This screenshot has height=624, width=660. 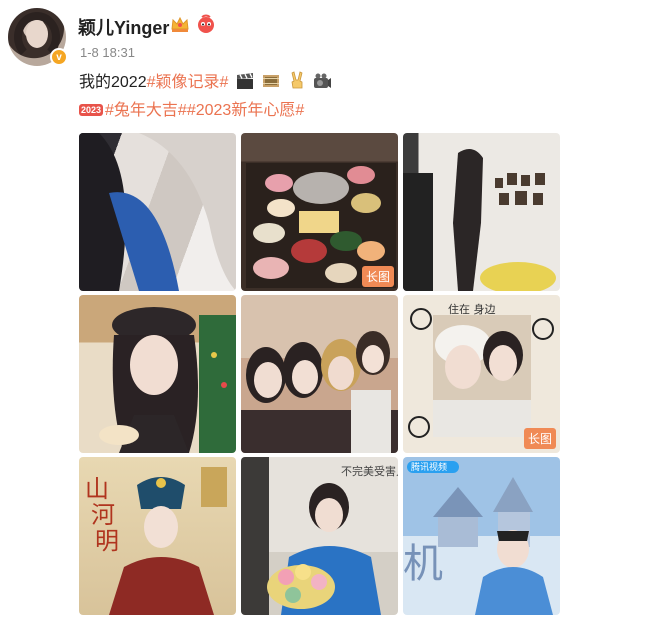 I want to click on svg-text: 不完美受害人, so click(x=369, y=471).